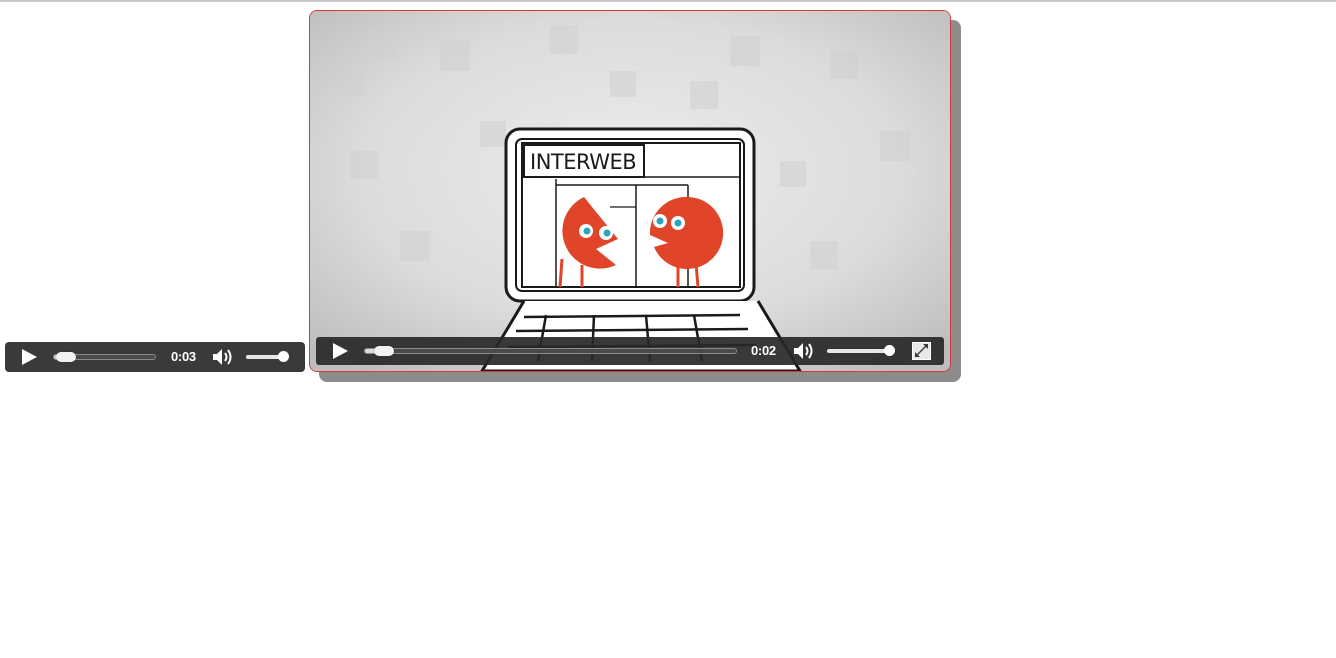  I want to click on audio-volume-handle, so click(283, 356).